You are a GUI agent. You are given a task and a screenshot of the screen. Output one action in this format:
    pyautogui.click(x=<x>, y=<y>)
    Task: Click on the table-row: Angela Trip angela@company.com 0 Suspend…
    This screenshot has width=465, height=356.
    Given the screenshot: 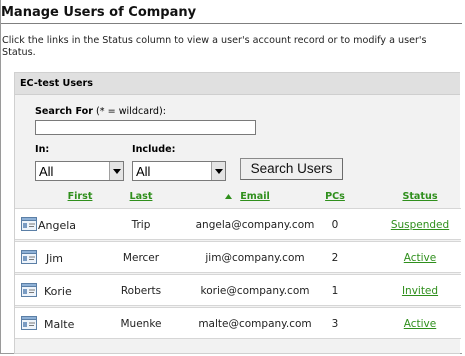 What is the action you would take?
    pyautogui.click(x=238, y=224)
    